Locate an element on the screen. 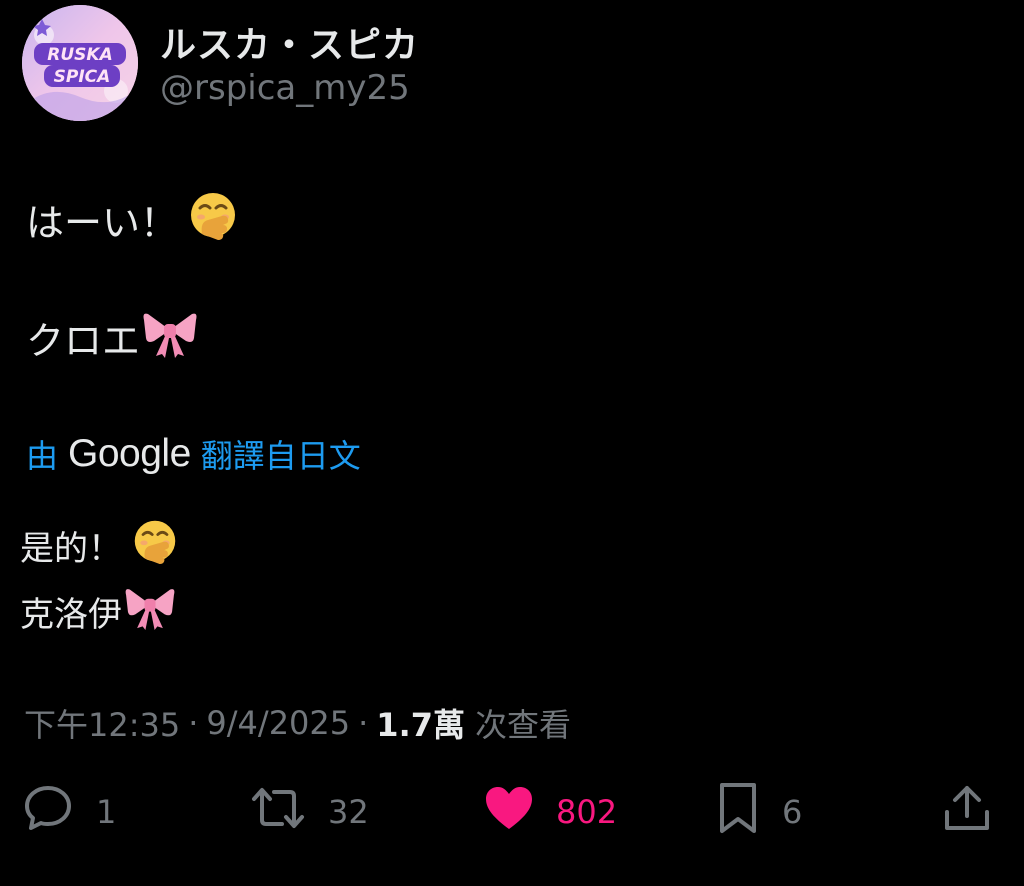  translation-header: 由 Google 翻譯自日文 is located at coordinates (193, 454).